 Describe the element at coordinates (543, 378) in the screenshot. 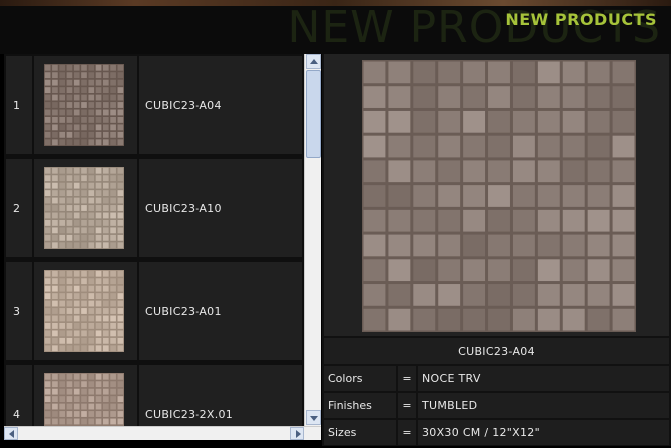

I see `spec-value: NOCE TRV` at that location.